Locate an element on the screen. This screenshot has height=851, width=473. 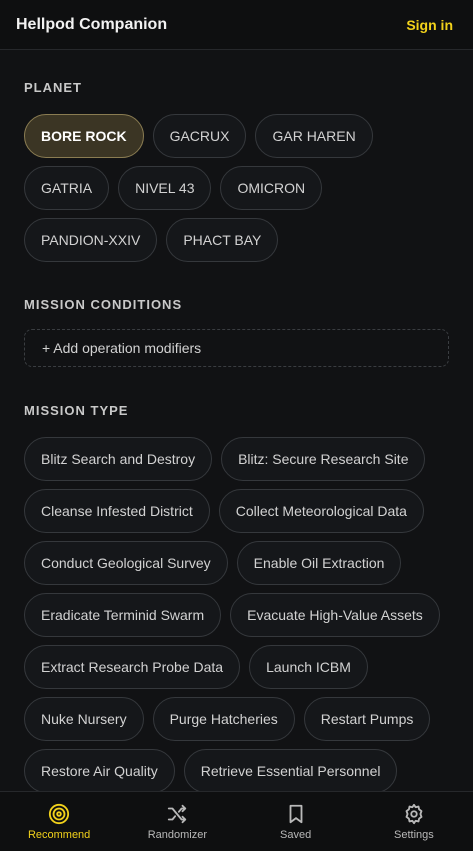
nav-item-label: Settings is located at coordinates (414, 834).